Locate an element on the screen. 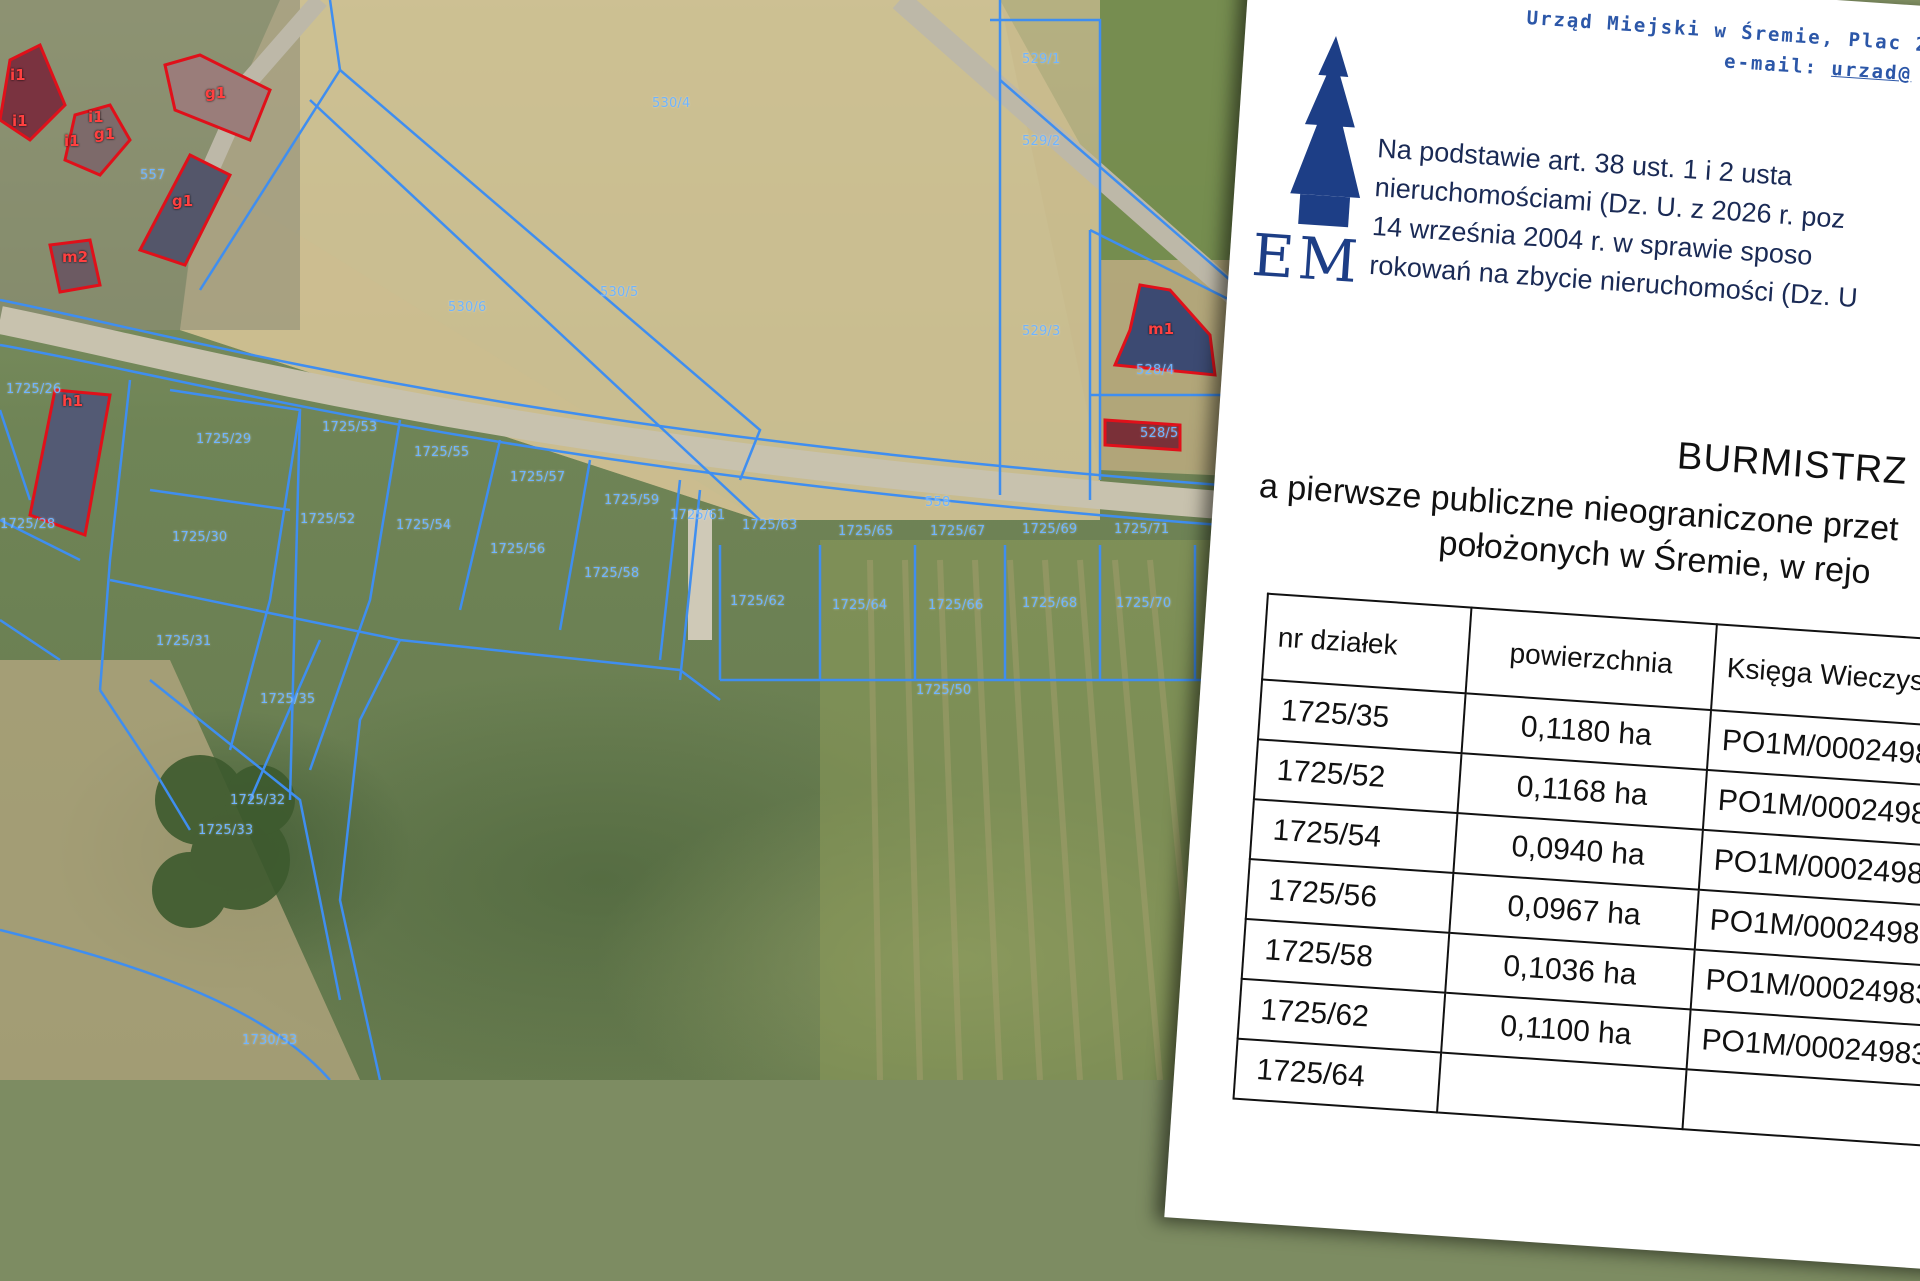  parcel-label-557: 557 is located at coordinates (153, 175).